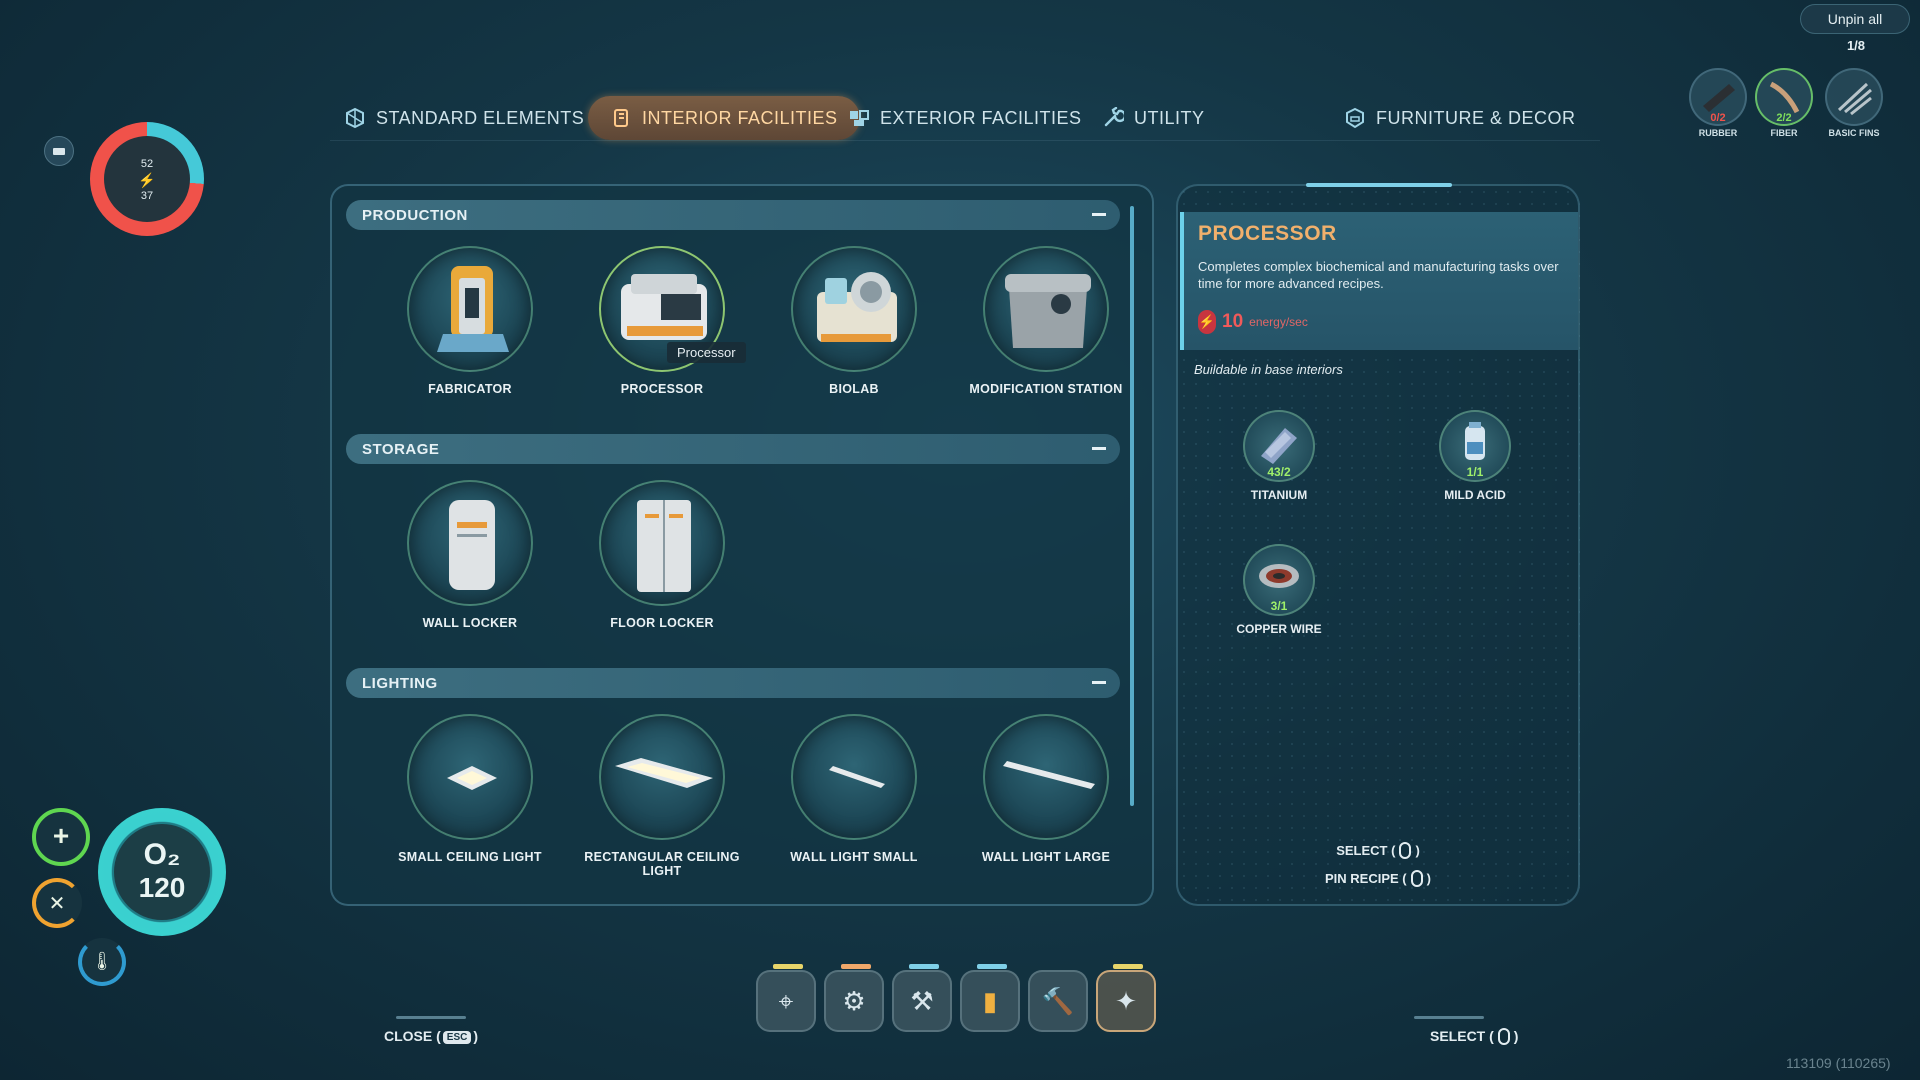 The height and width of the screenshot is (1080, 1920). Describe the element at coordinates (854, 998) in the screenshot. I see `hotbar-slot-drill: ⚙` at that location.